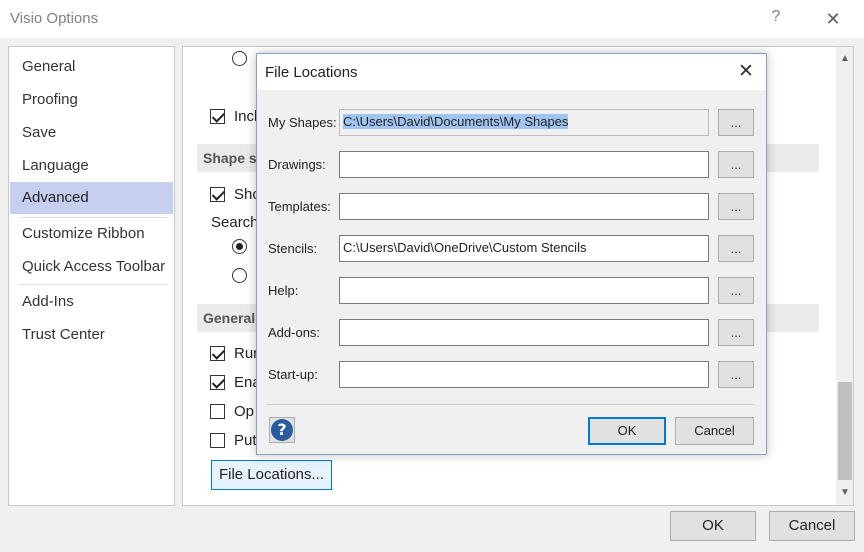  Describe the element at coordinates (239, 275) in the screenshot. I see `search-radio` at that location.